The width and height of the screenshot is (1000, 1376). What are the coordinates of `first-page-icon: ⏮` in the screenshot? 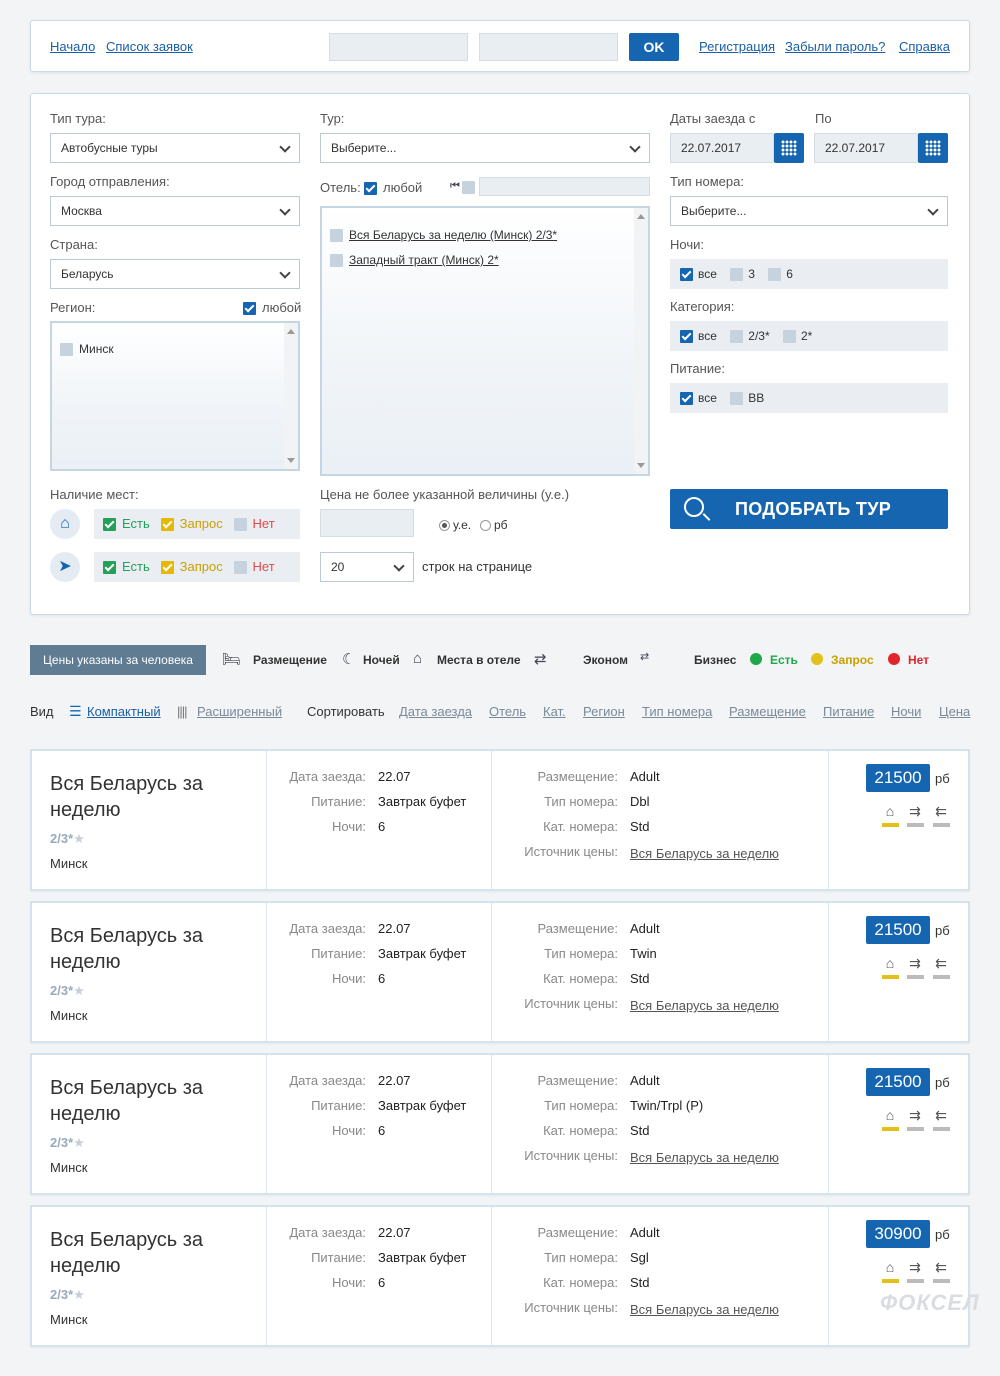 It's located at (455, 186).